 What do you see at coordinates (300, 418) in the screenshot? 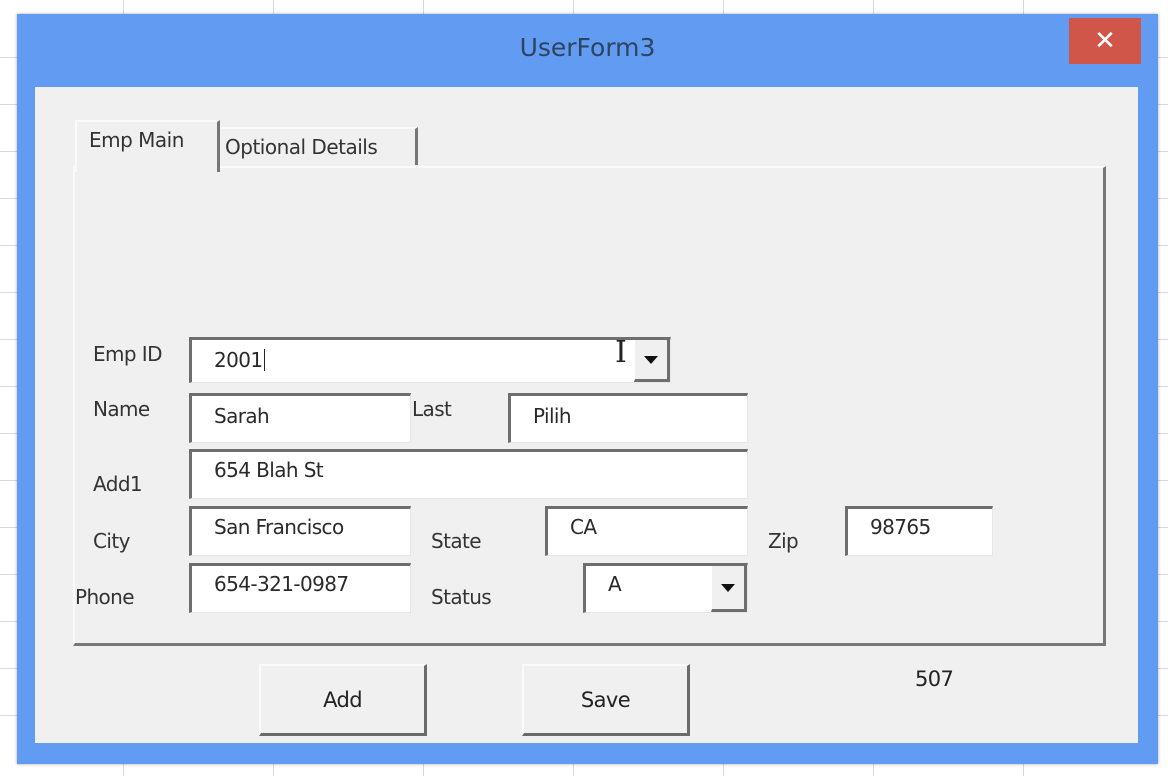
I see `name-input: Sarah` at bounding box center [300, 418].